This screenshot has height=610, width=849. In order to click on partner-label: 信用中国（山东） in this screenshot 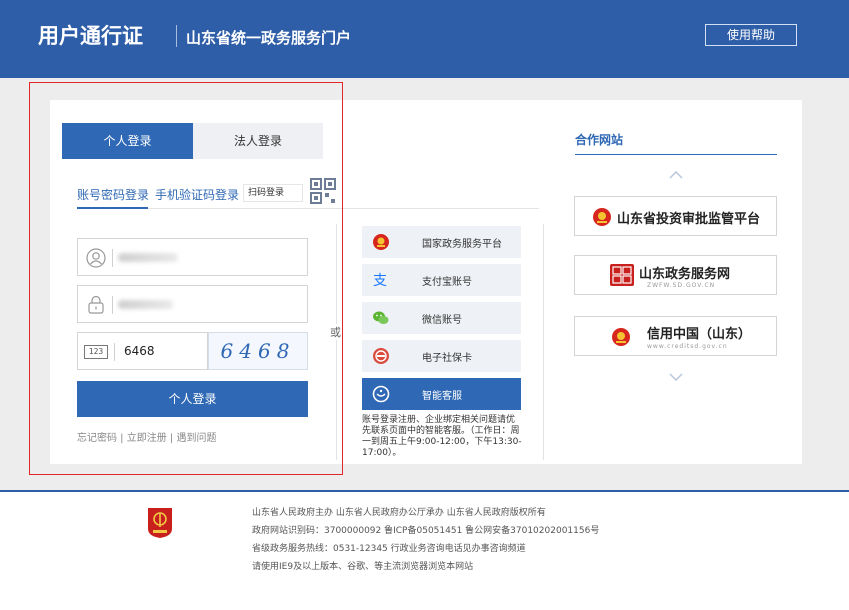, I will do `click(699, 334)`.